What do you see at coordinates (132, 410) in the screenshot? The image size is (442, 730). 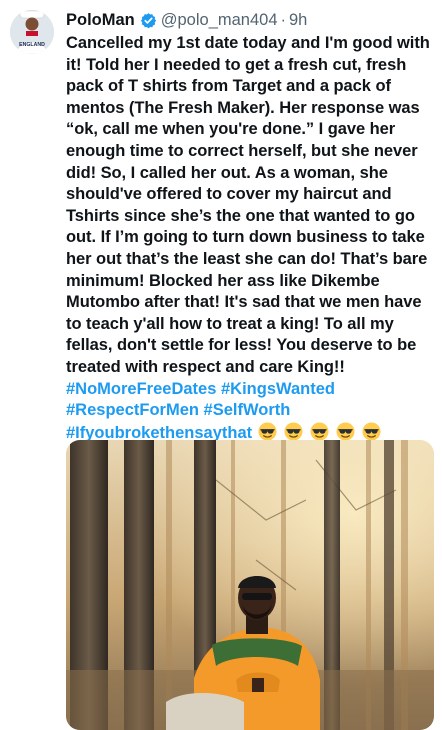 I see `hashtag-link: #RespectForMen` at bounding box center [132, 410].